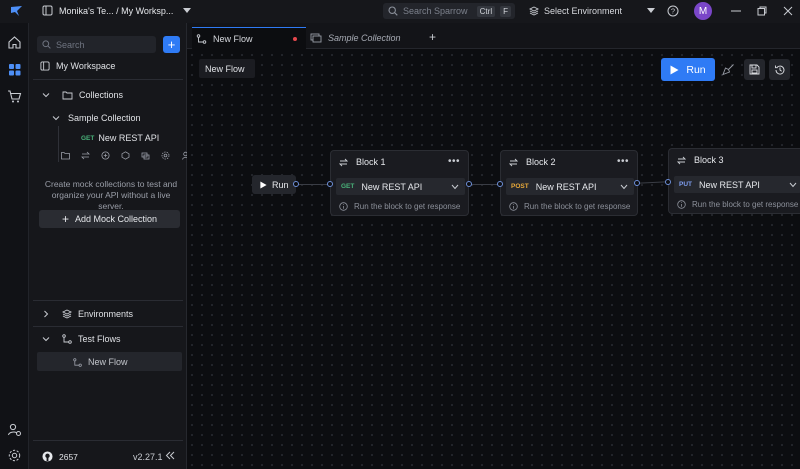 This screenshot has width=800, height=469. I want to click on workspace-header: My Workspace, so click(77, 66).